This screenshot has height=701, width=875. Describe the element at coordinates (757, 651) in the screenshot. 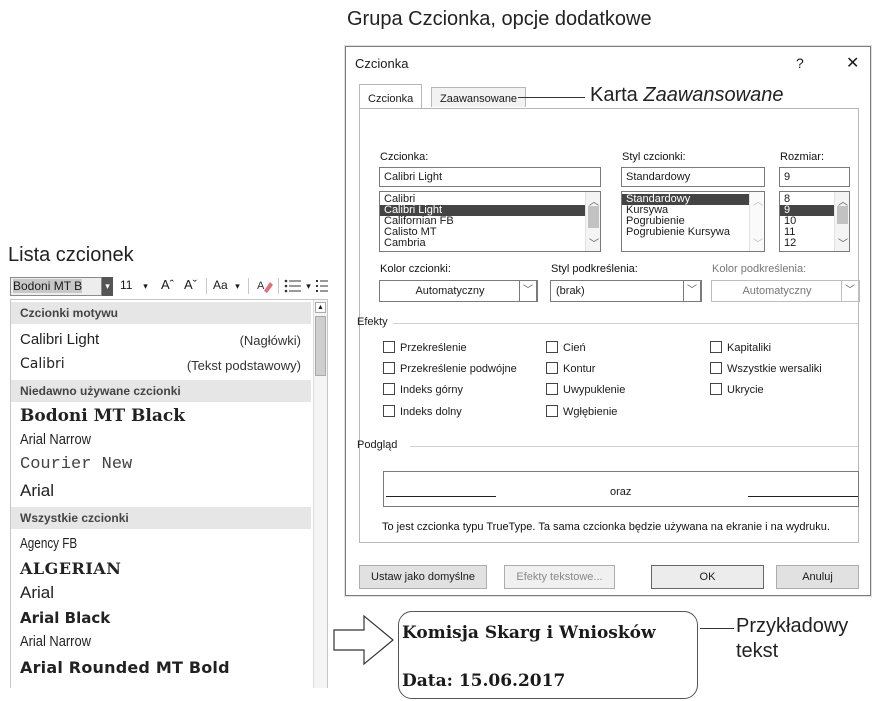

I see `sample-callout-line2: tekst` at that location.